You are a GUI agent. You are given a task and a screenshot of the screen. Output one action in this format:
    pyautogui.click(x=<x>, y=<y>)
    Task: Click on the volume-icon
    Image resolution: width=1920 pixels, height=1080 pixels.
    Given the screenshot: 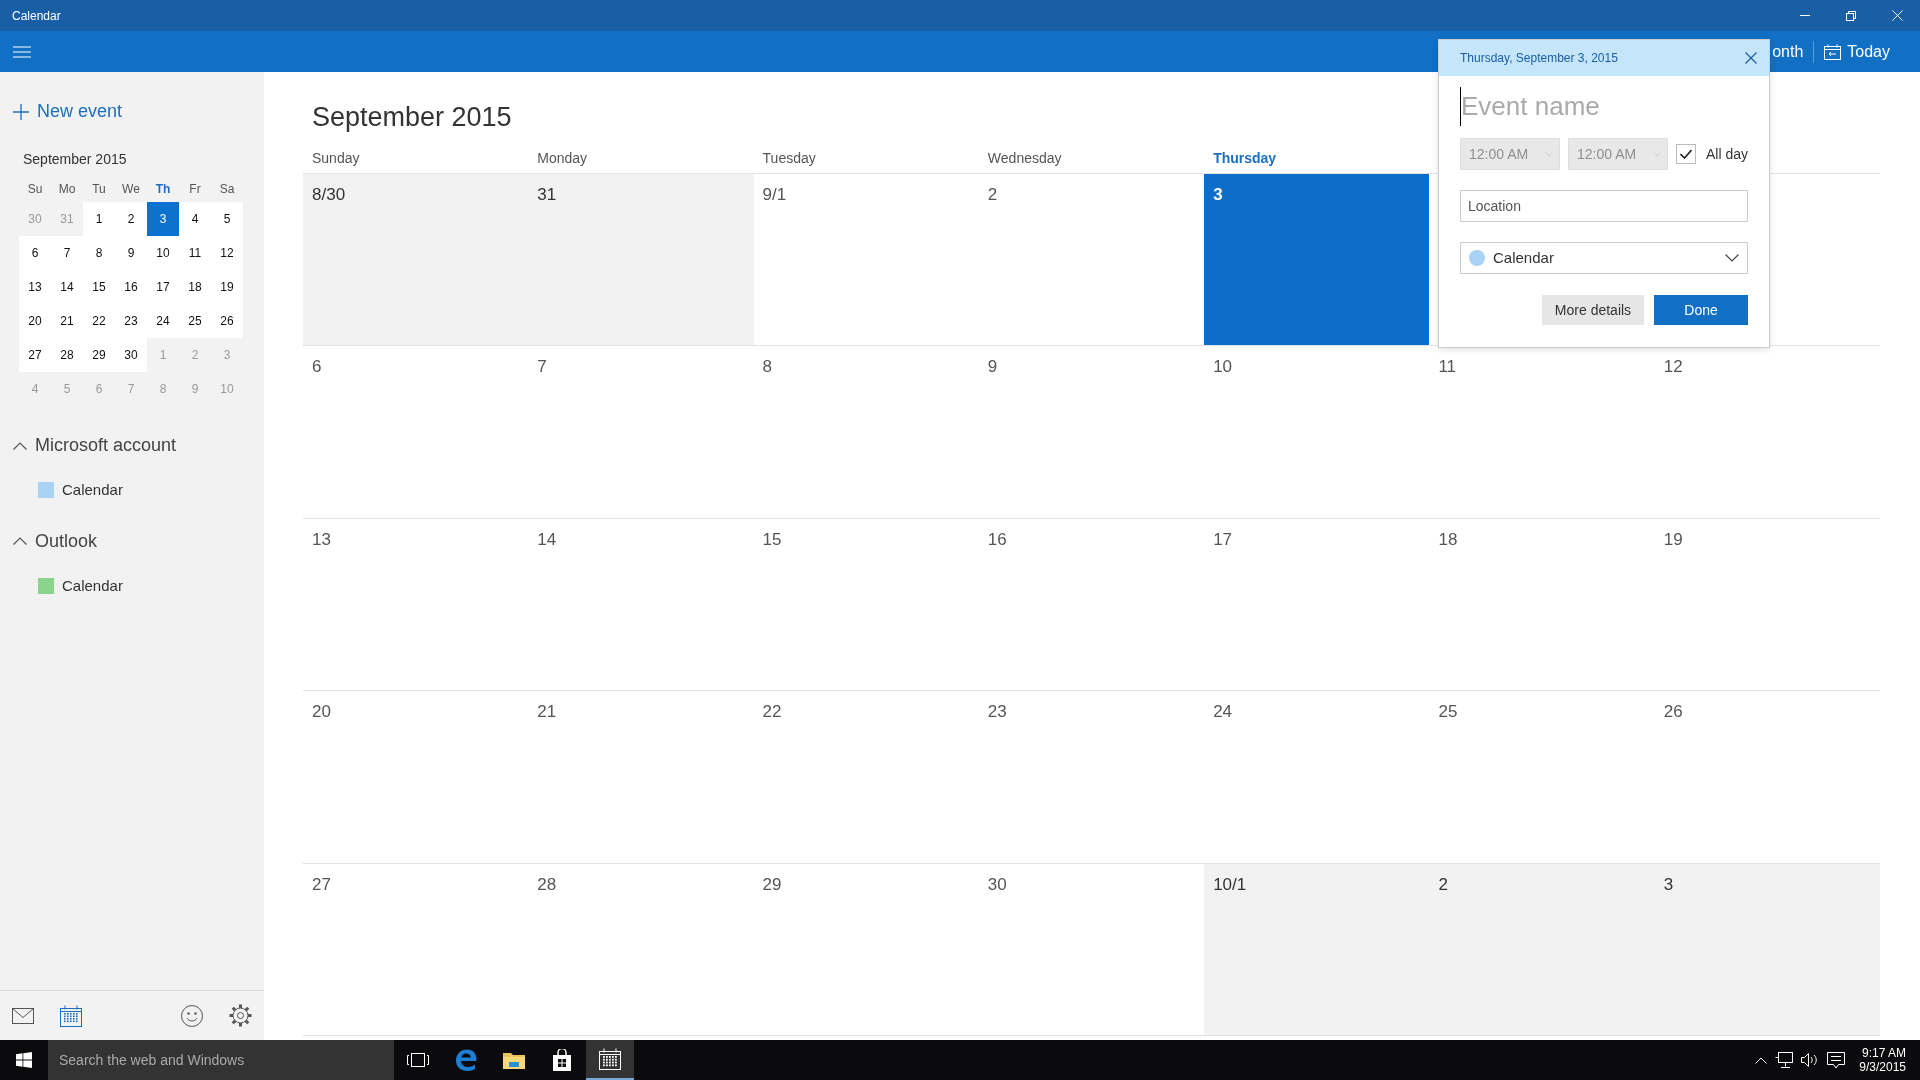 What is the action you would take?
    pyautogui.click(x=1810, y=1060)
    